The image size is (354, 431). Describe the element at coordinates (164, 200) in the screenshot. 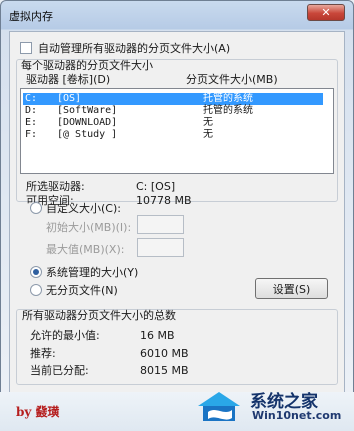

I see `free-space-value: 10778 MB` at that location.